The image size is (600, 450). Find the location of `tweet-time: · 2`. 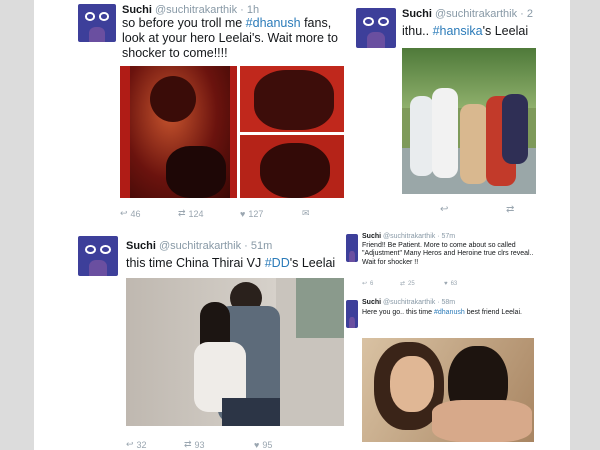

tweet-time: · 2 is located at coordinates (526, 14).